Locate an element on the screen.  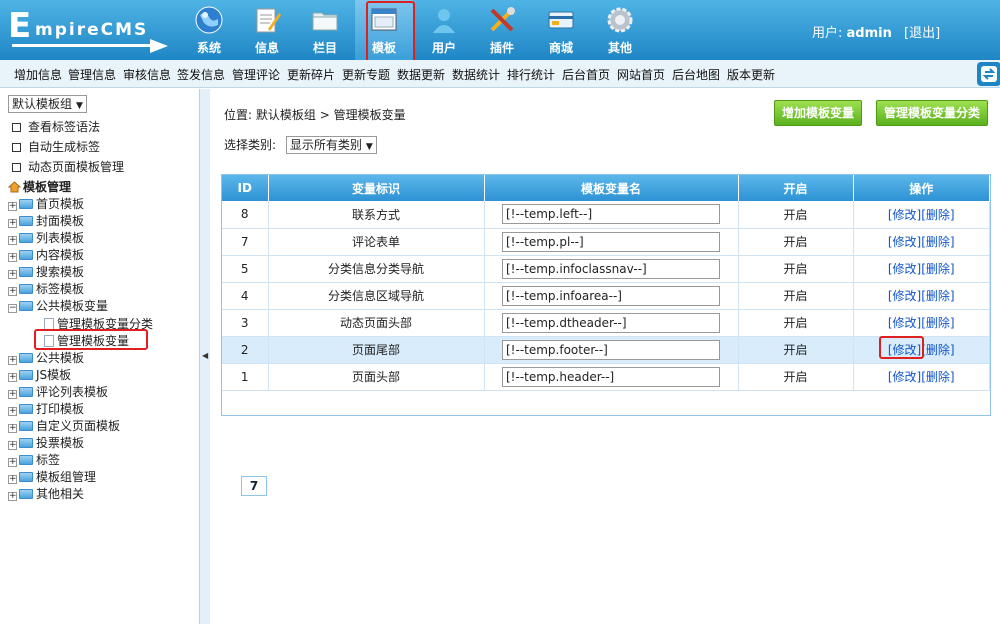
nav-plugin: 插件 is located at coordinates (502, 30).